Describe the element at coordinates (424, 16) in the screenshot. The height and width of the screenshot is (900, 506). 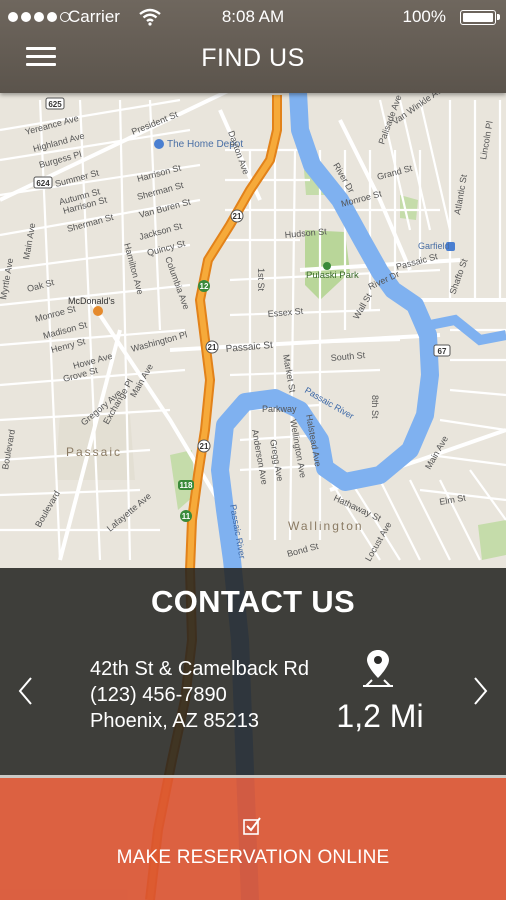
I see `battery-percent: 100%` at that location.